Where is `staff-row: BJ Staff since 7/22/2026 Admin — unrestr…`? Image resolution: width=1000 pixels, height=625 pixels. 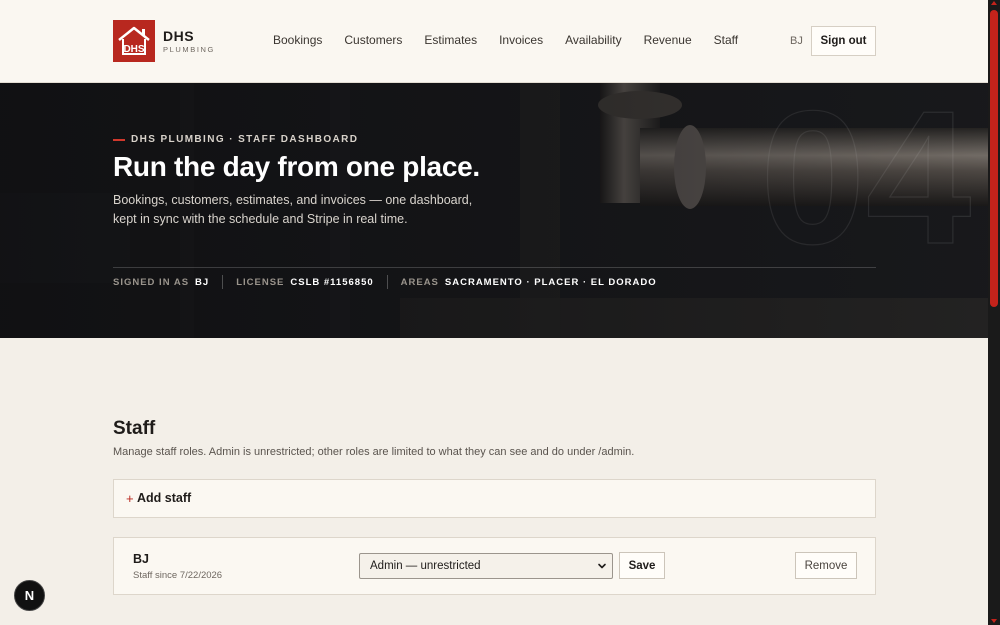 staff-row: BJ Staff since 7/22/2026 Admin — unrestr… is located at coordinates (494, 566).